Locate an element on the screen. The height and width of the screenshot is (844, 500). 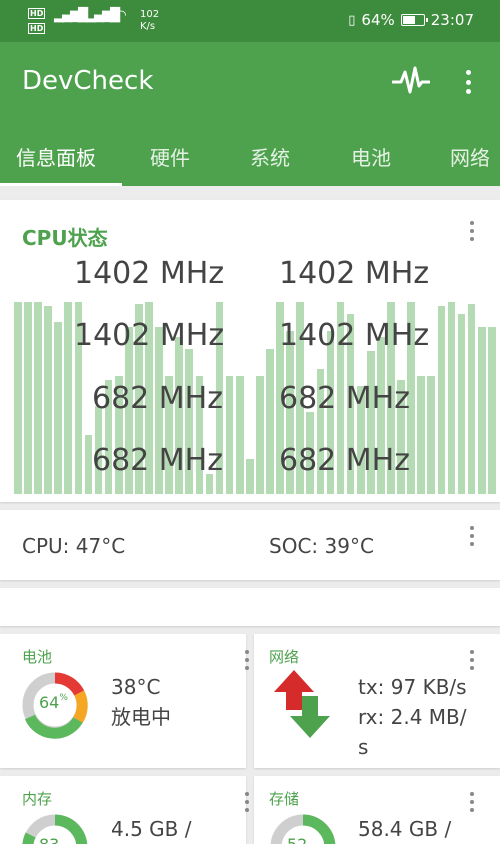
storage-card-title: 存储 is located at coordinates (284, 799).